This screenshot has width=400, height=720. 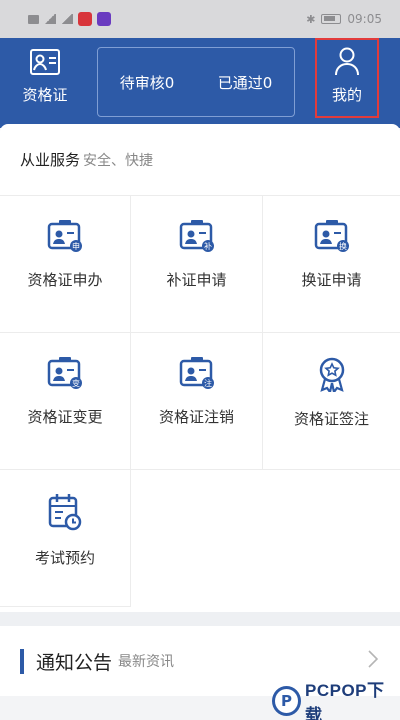 What do you see at coordinates (364, 19) in the screenshot?
I see `status-time: 09:05` at bounding box center [364, 19].